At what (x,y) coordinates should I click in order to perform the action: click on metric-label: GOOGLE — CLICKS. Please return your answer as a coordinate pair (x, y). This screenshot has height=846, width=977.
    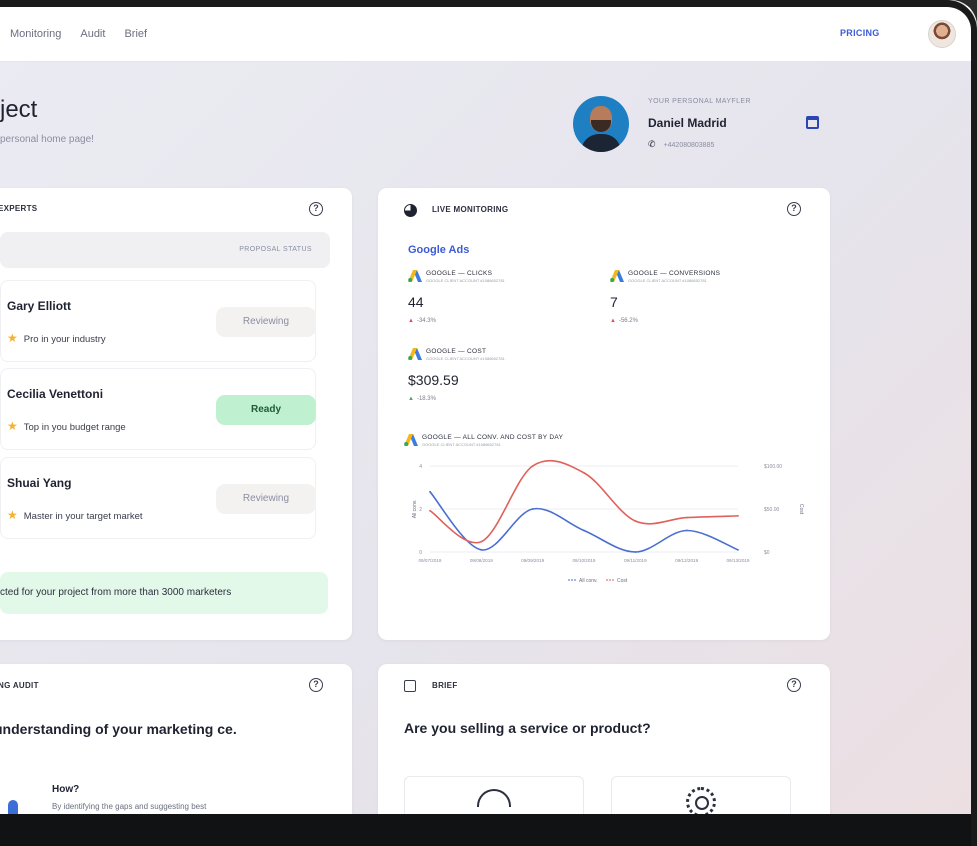
    Looking at the image, I should click on (459, 273).